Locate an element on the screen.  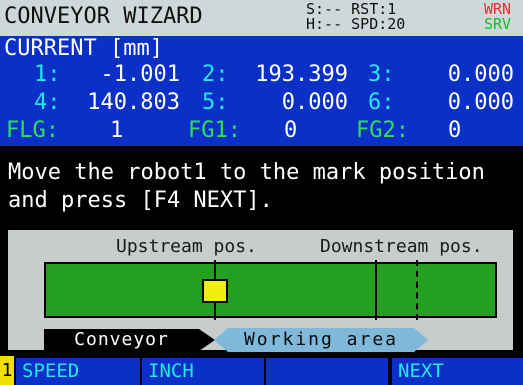
fg2-label: FG2: is located at coordinates (382, 130).